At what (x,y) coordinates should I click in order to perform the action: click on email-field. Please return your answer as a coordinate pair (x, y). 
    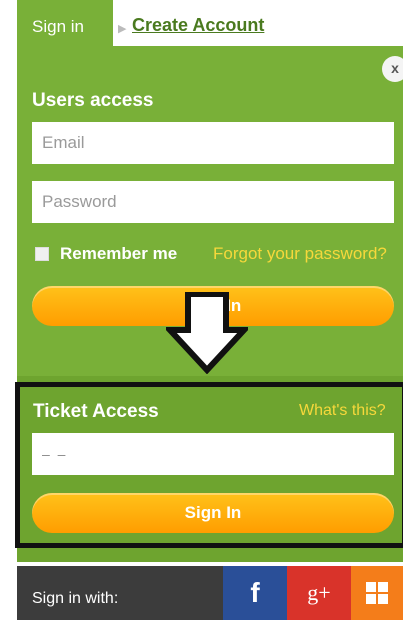
    Looking at the image, I should click on (213, 143).